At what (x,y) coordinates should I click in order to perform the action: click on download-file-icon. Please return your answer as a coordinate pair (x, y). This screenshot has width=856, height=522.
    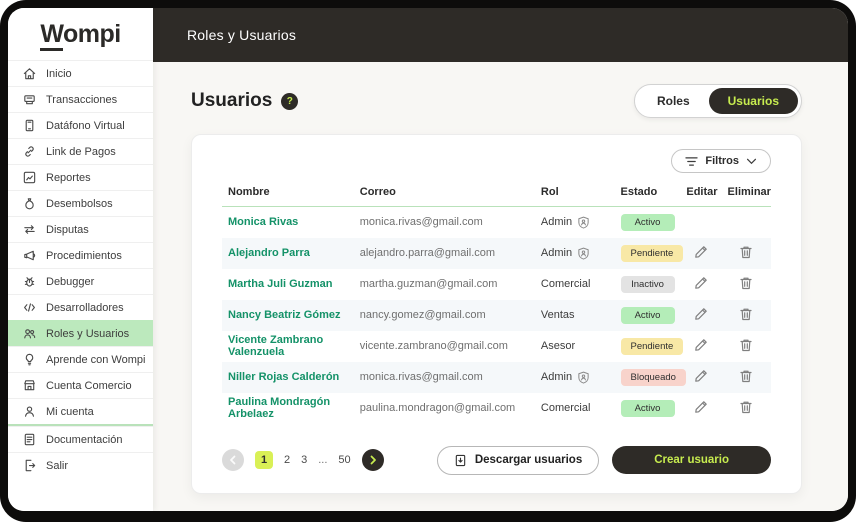
    Looking at the image, I should click on (460, 460).